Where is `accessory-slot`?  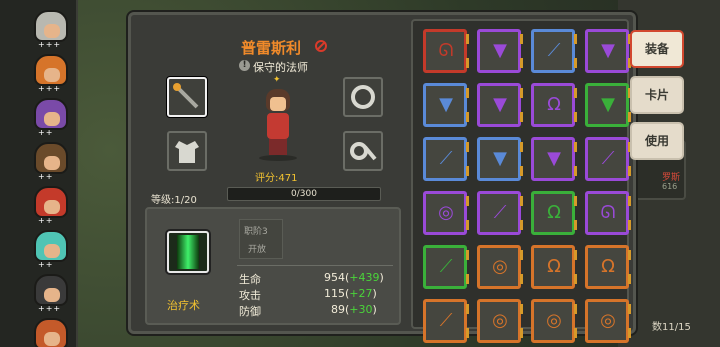 accessory-slot is located at coordinates (363, 151).